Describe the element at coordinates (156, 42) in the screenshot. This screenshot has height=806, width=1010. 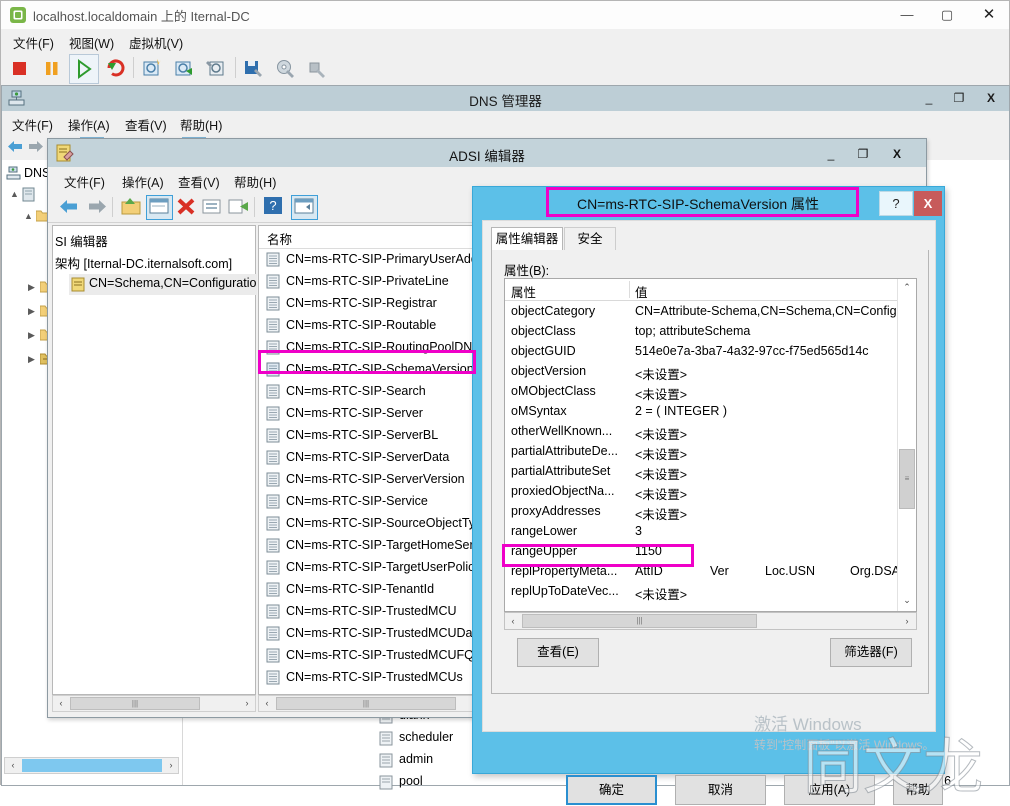
I see `vm-menu-machine: 虚拟机(V)` at that location.